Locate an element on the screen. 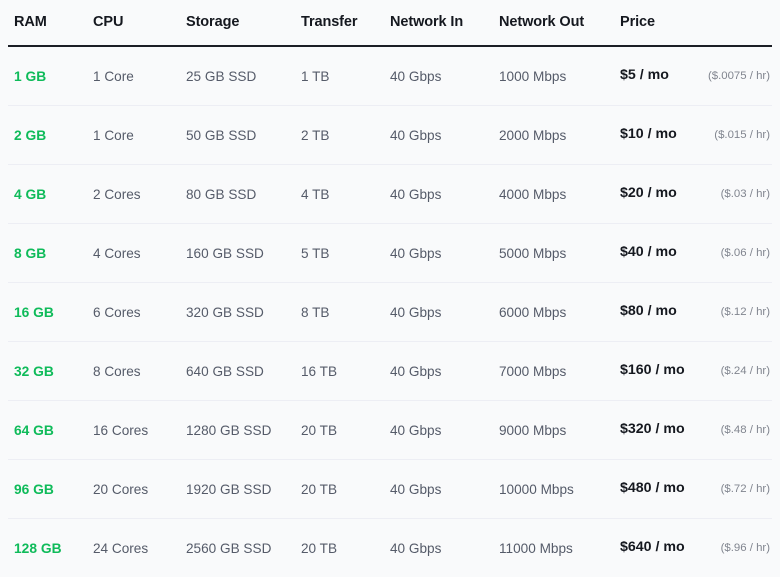 This screenshot has width=780, height=577. price-group: $160 / mo ($.24 / hr) is located at coordinates (696, 371).